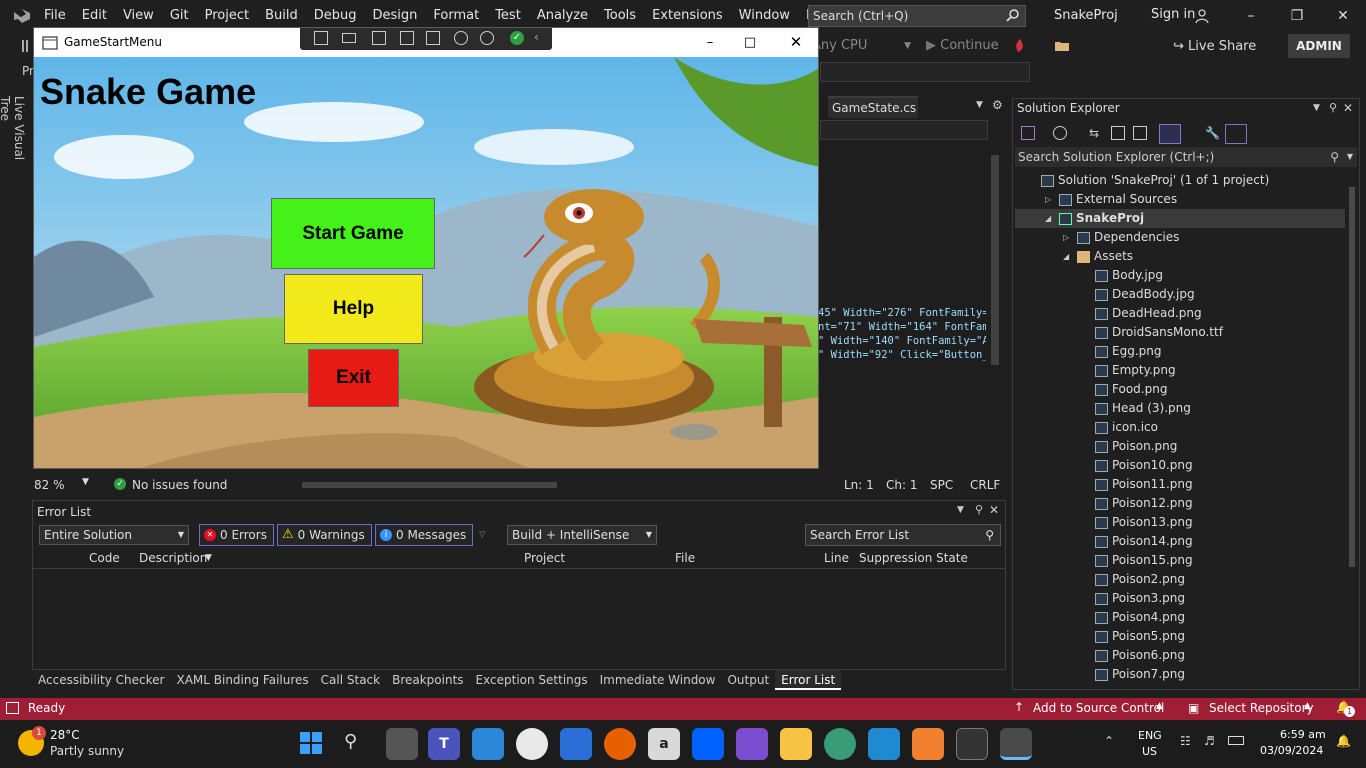 The image size is (1366, 768). Describe the element at coordinates (620, 744) in the screenshot. I see `firefox-icon` at that location.